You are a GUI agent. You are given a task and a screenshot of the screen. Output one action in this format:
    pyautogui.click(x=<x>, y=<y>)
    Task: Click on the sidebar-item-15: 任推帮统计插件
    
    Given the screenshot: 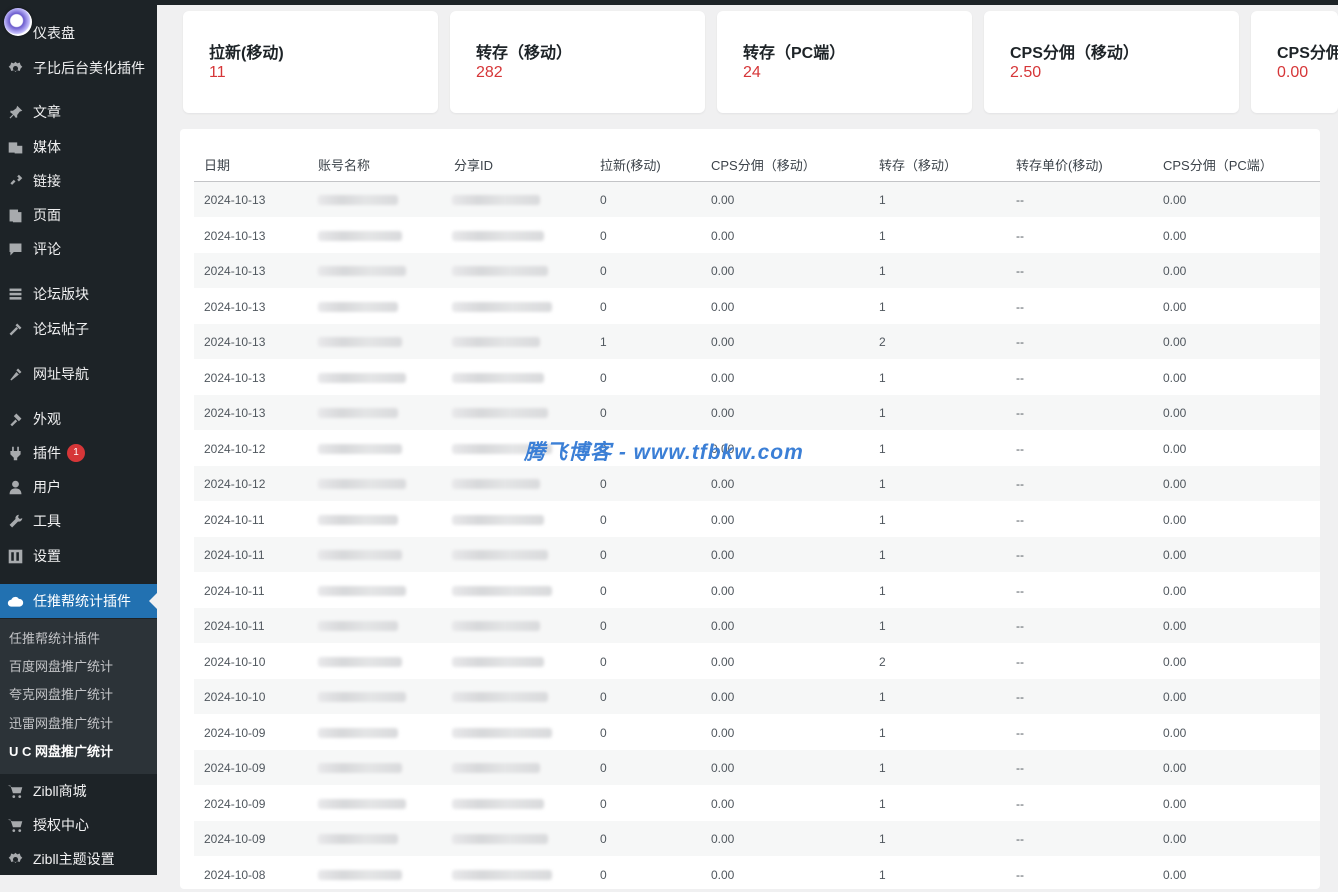 What is the action you would take?
    pyautogui.click(x=78, y=601)
    